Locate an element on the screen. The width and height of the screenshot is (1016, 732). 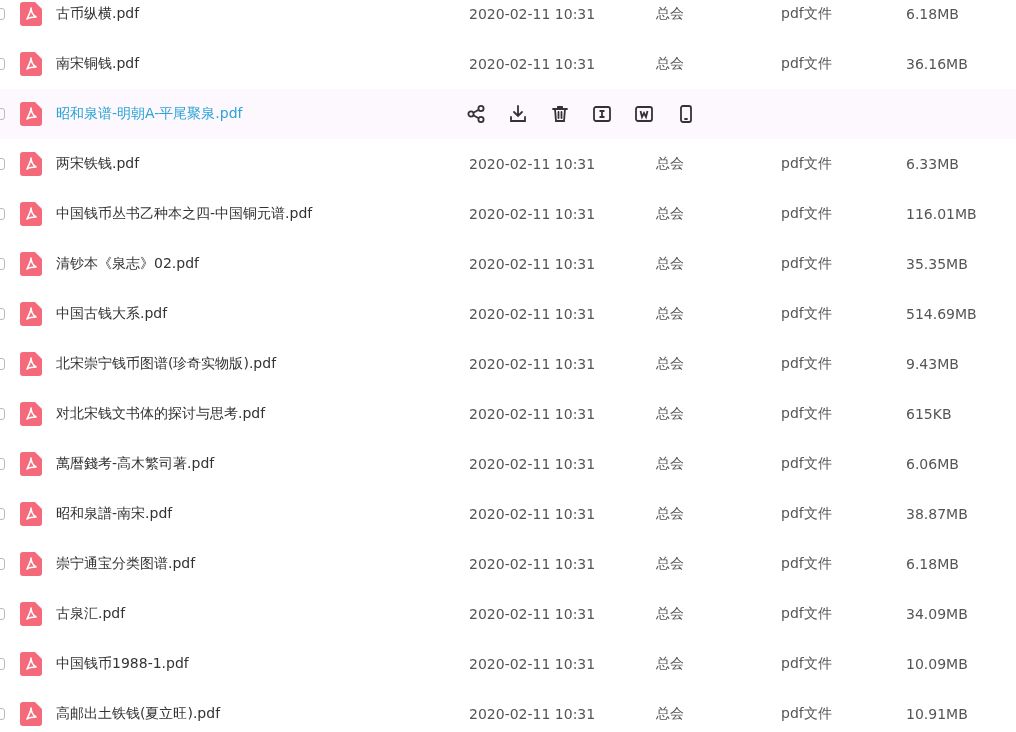
file-size: 36.16MB is located at coordinates (937, 64).